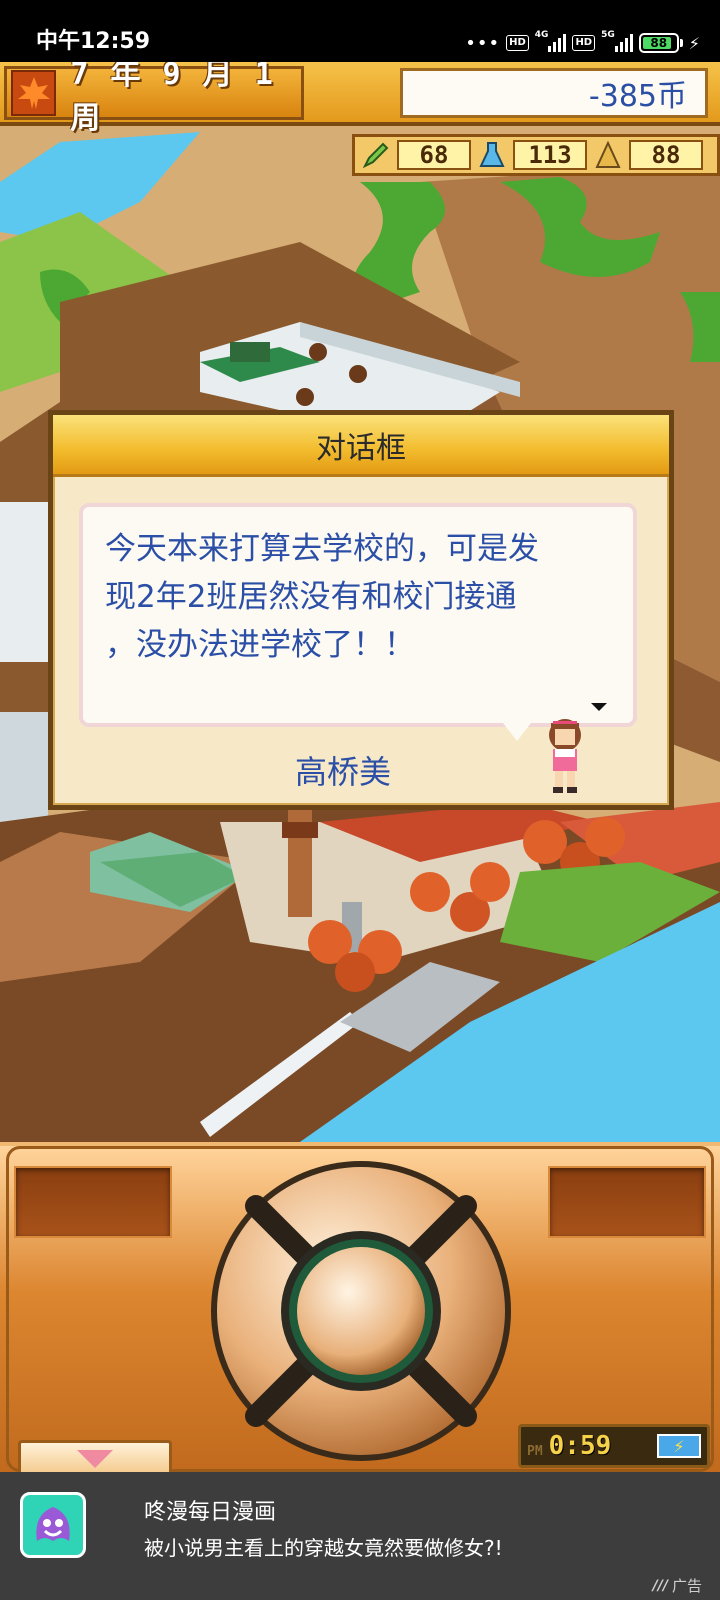  Describe the element at coordinates (666, 155) in the screenshot. I see `stat-sport-value: 88` at that location.